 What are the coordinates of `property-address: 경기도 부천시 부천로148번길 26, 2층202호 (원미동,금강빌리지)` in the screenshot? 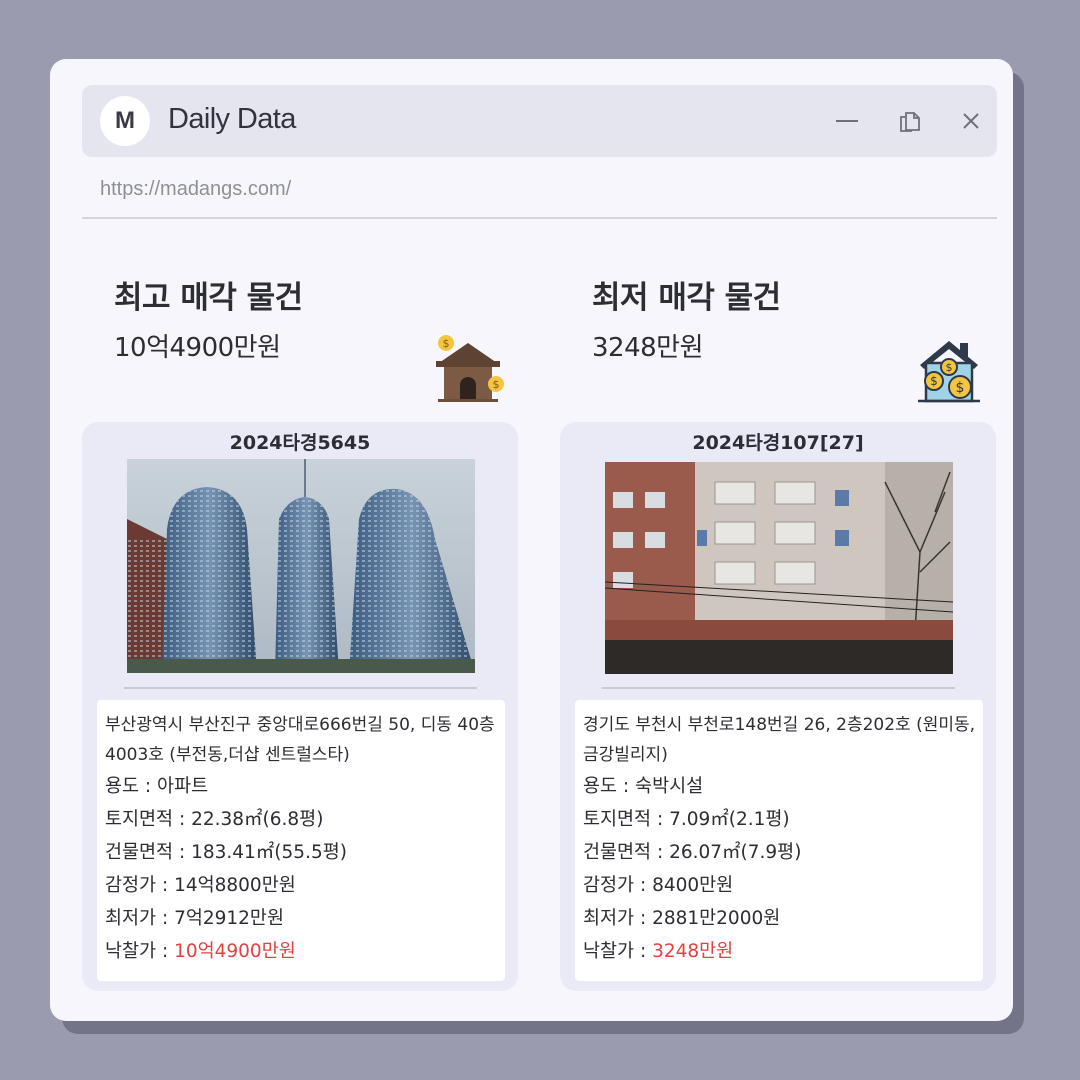 It's located at (779, 740).